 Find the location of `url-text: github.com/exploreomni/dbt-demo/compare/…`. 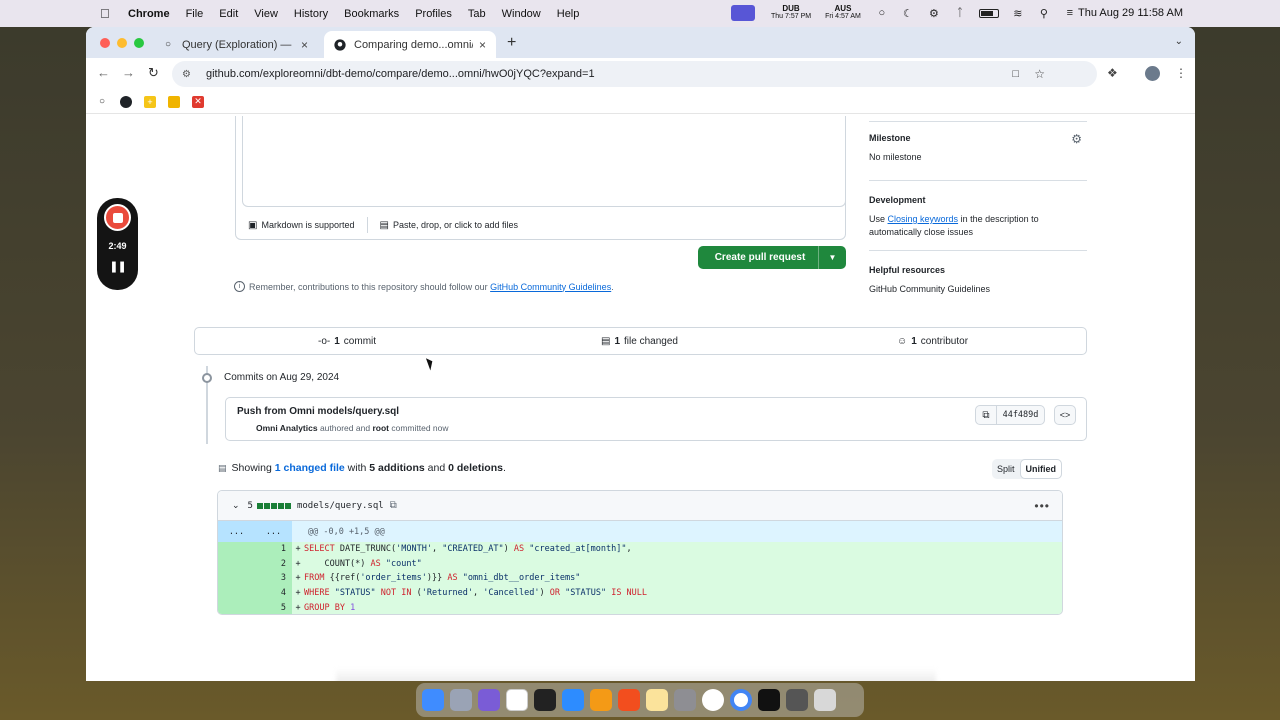

url-text: github.com/exploreomni/dbt-demo/compare/… is located at coordinates (400, 74).